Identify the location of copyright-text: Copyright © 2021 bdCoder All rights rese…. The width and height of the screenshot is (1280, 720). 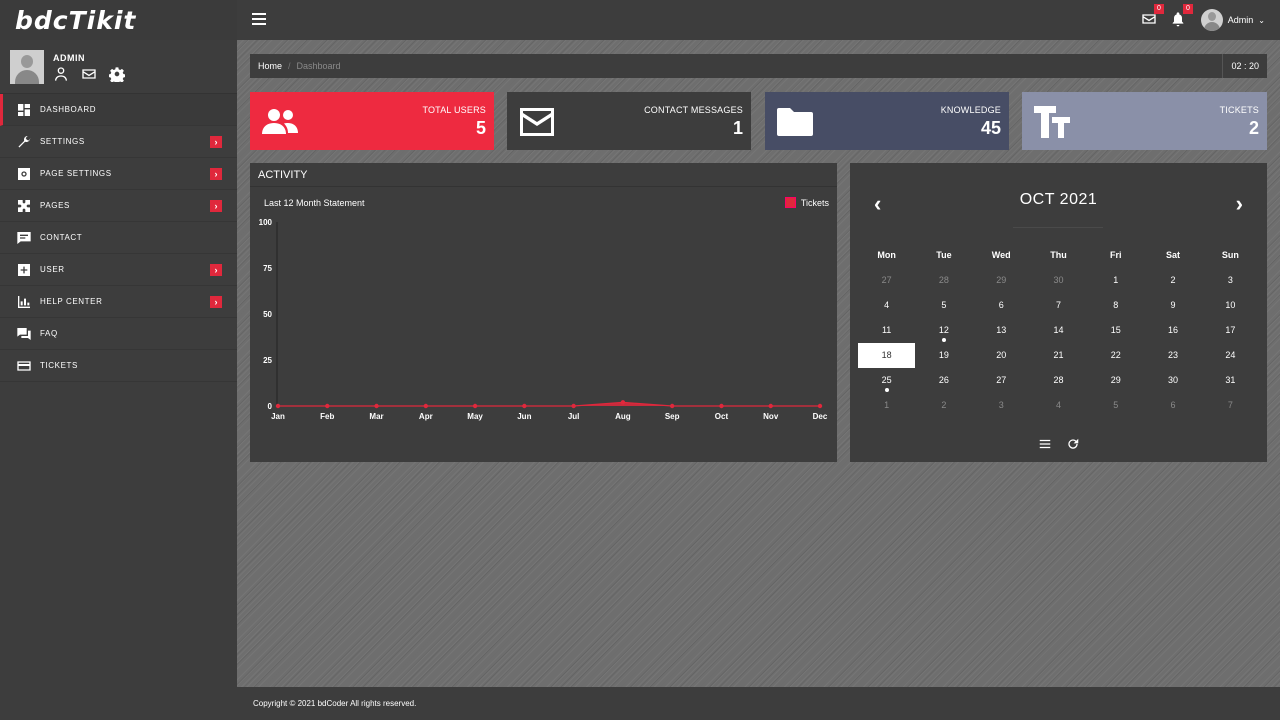
(335, 703).